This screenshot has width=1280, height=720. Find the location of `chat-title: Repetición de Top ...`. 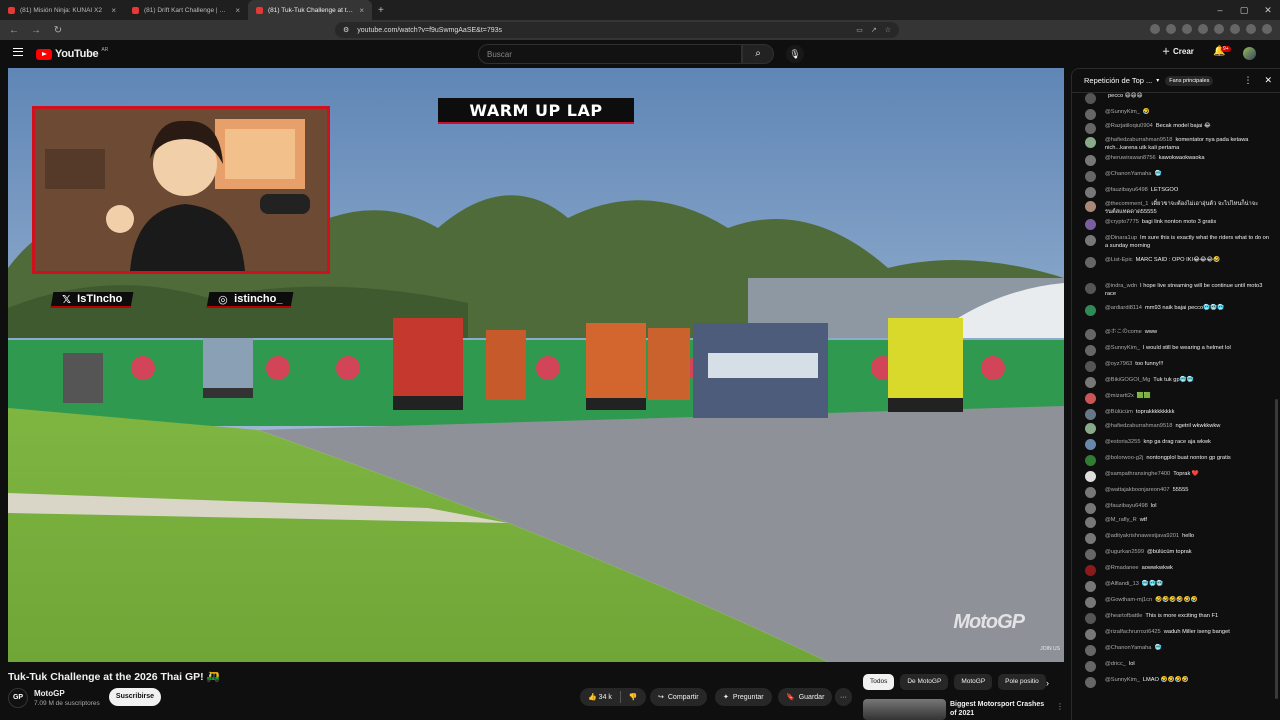

chat-title: Repetición de Top ... is located at coordinates (1118, 80).